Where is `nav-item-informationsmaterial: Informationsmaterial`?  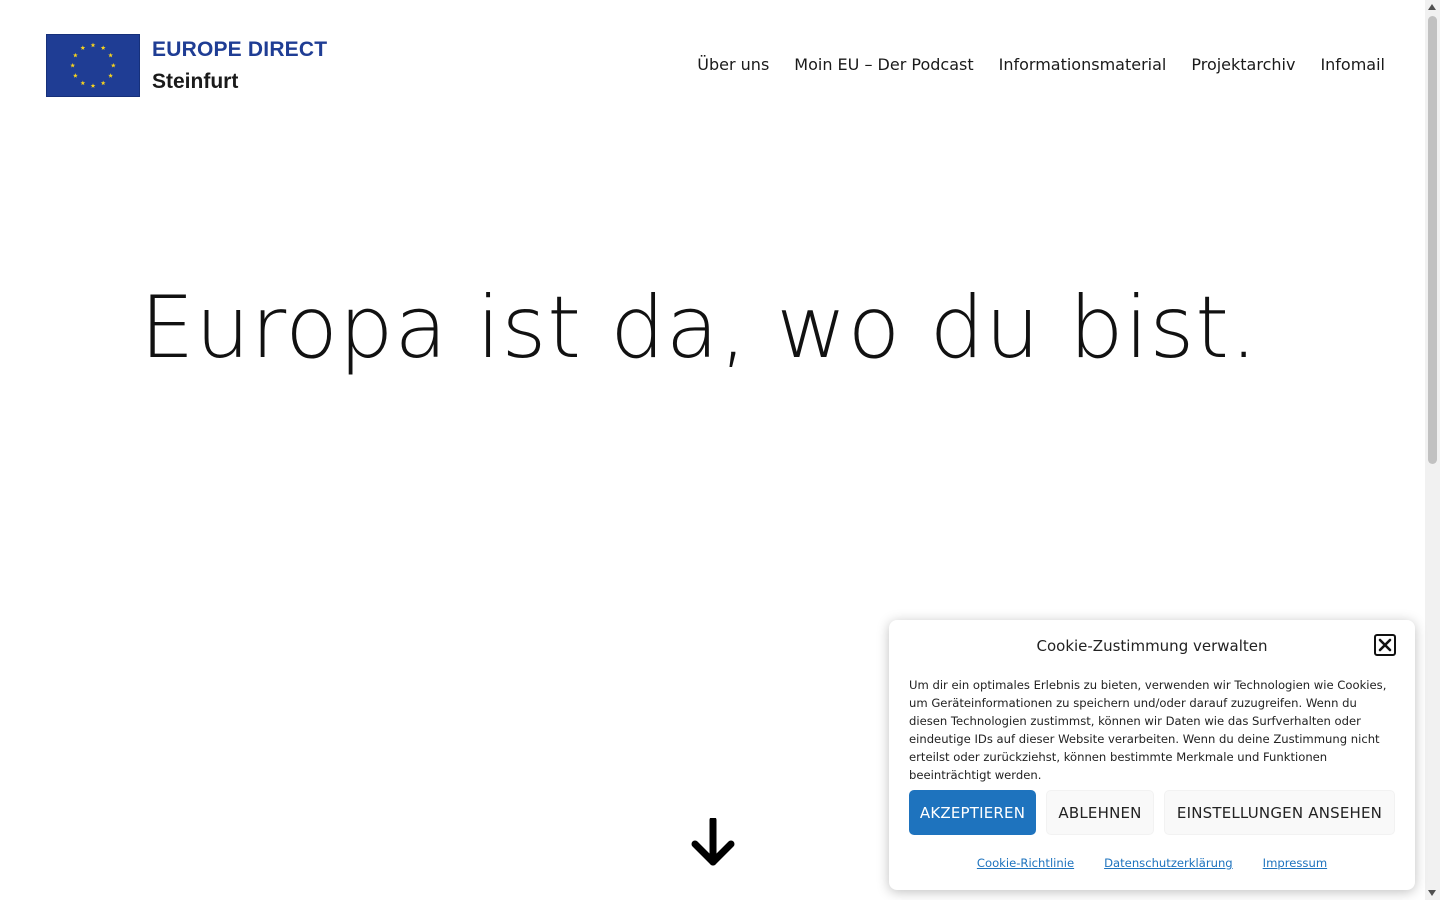 nav-item-informationsmaterial: Informationsmaterial is located at coordinates (1083, 65).